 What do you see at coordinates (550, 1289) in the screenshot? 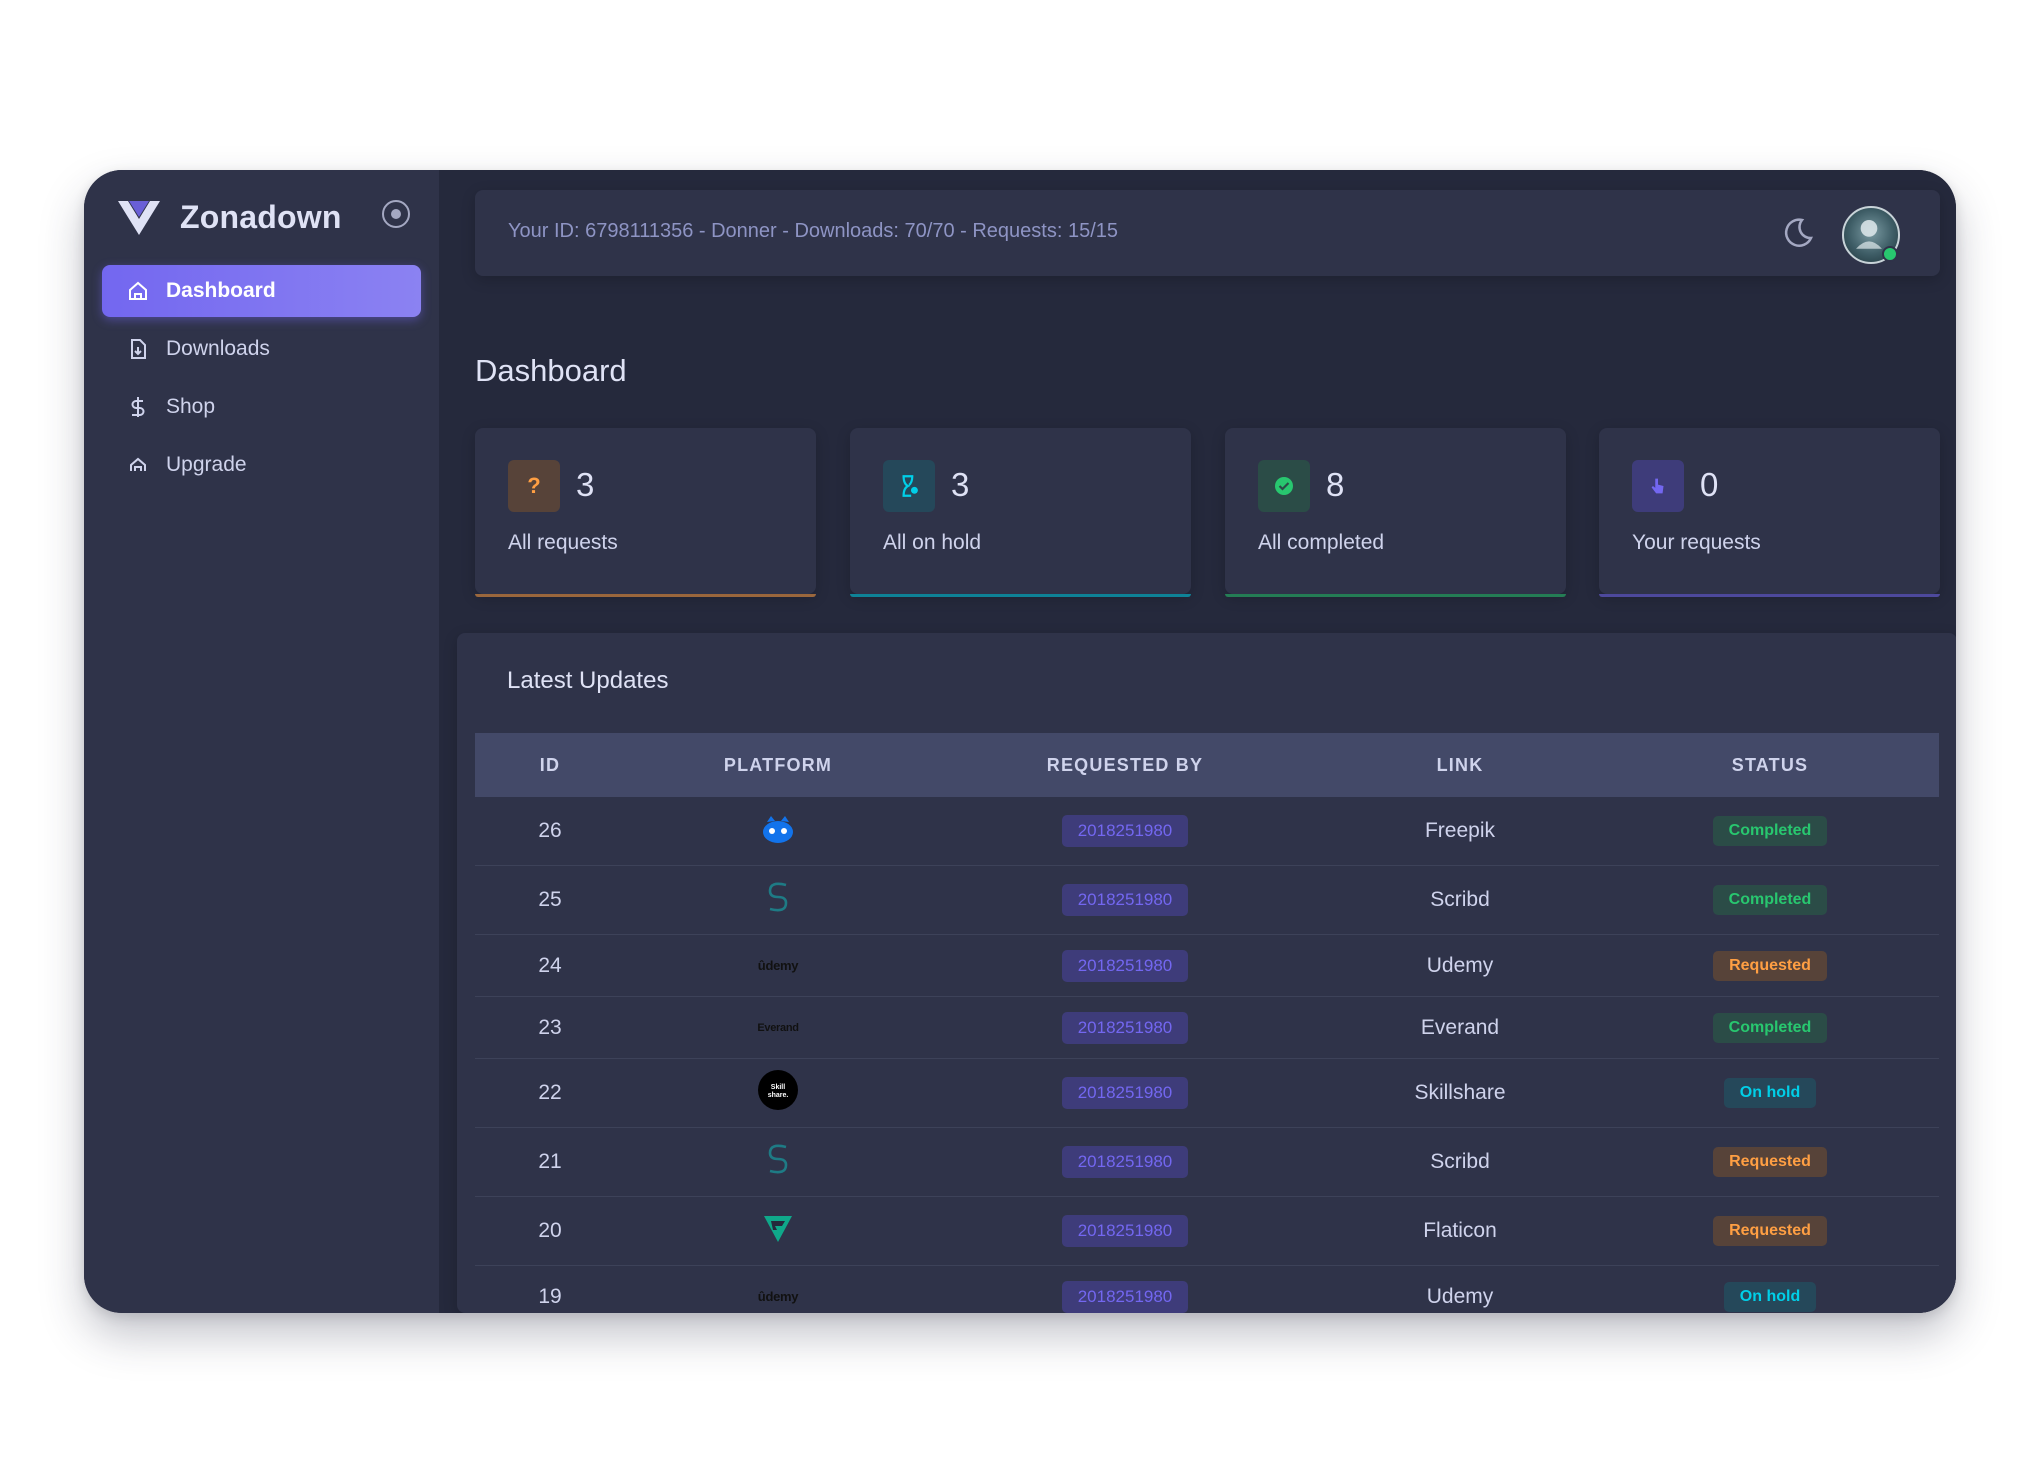
I see `row-id: 19` at bounding box center [550, 1289].